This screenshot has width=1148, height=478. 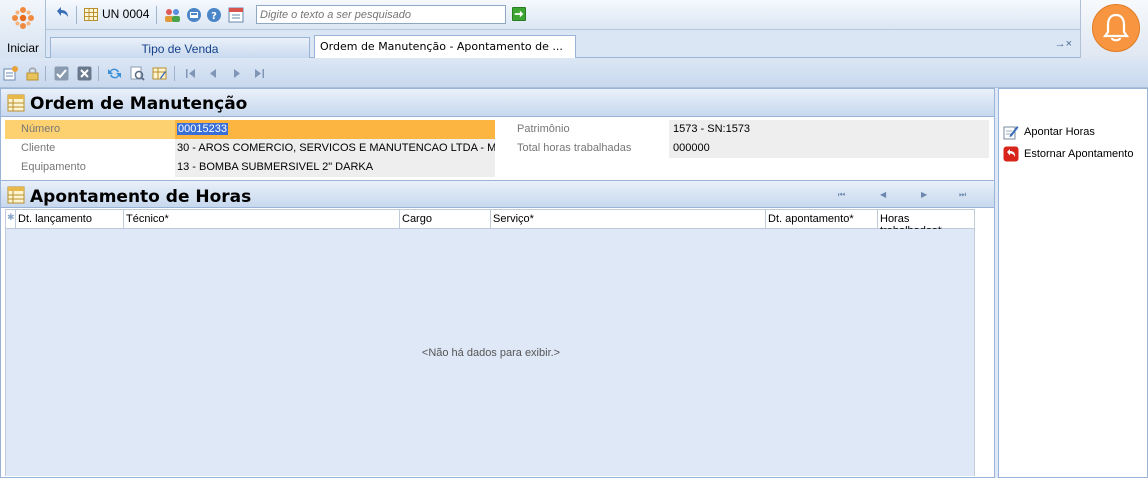 What do you see at coordinates (574, 73) in the screenshot?
I see `action-toolbar` at bounding box center [574, 73].